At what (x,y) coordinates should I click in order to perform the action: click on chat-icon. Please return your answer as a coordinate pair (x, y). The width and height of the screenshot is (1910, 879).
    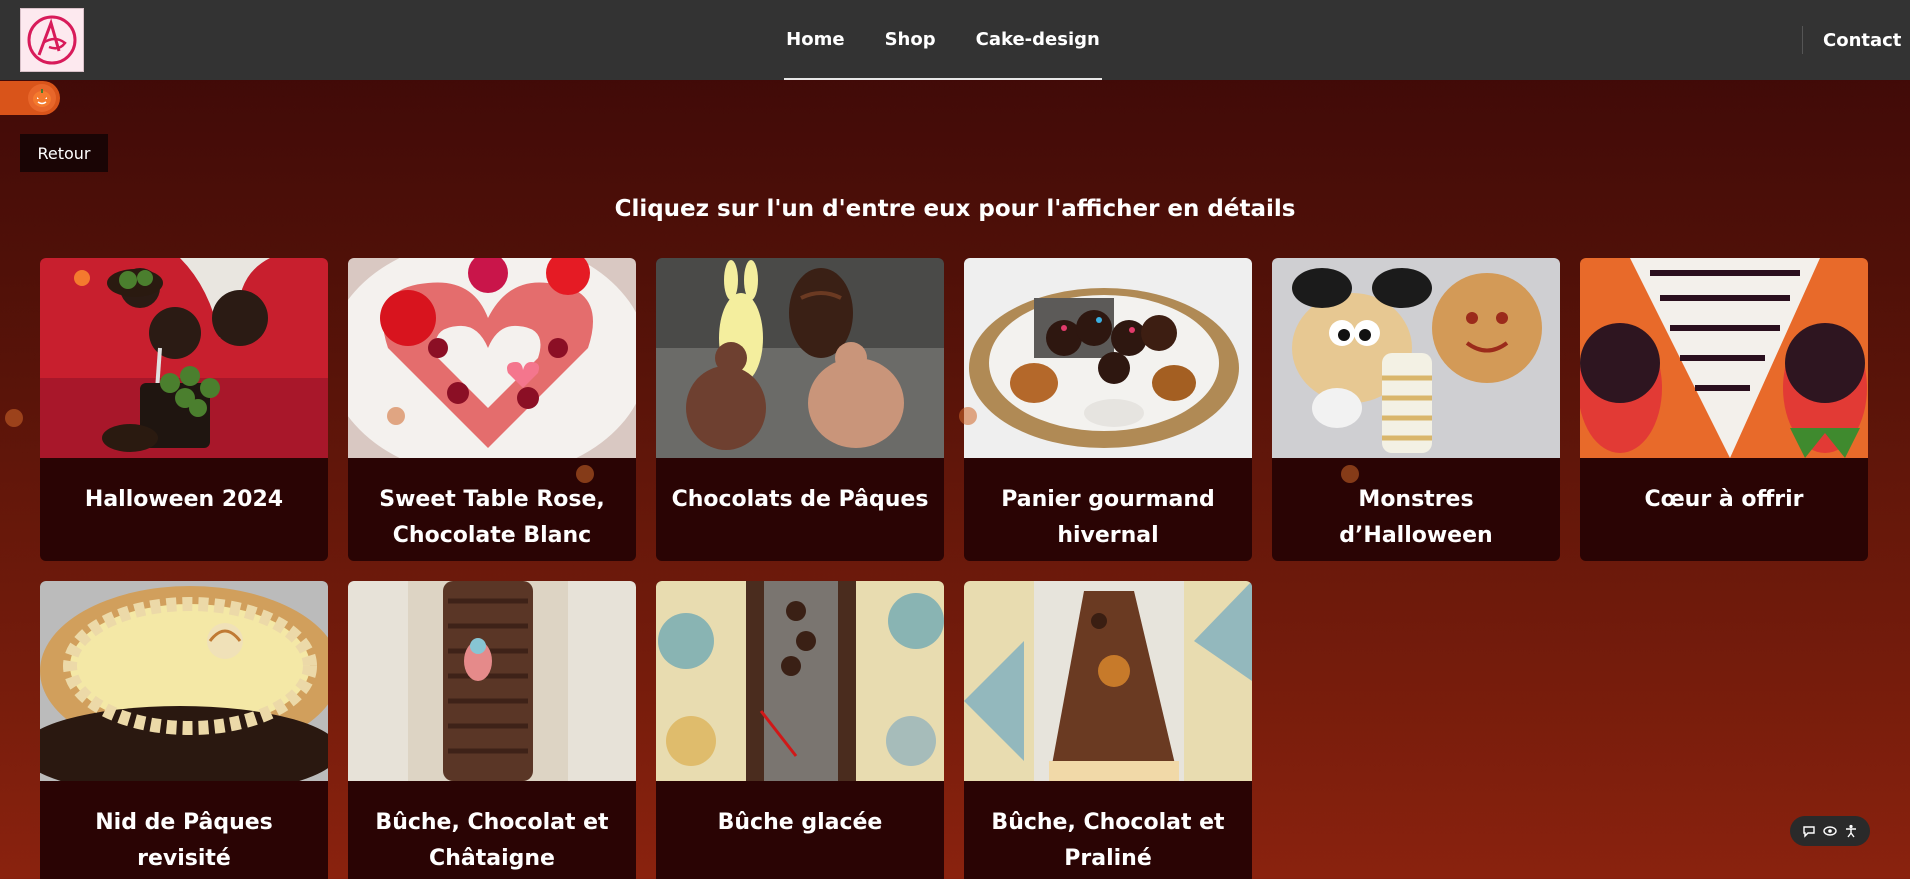
    Looking at the image, I should click on (1809, 831).